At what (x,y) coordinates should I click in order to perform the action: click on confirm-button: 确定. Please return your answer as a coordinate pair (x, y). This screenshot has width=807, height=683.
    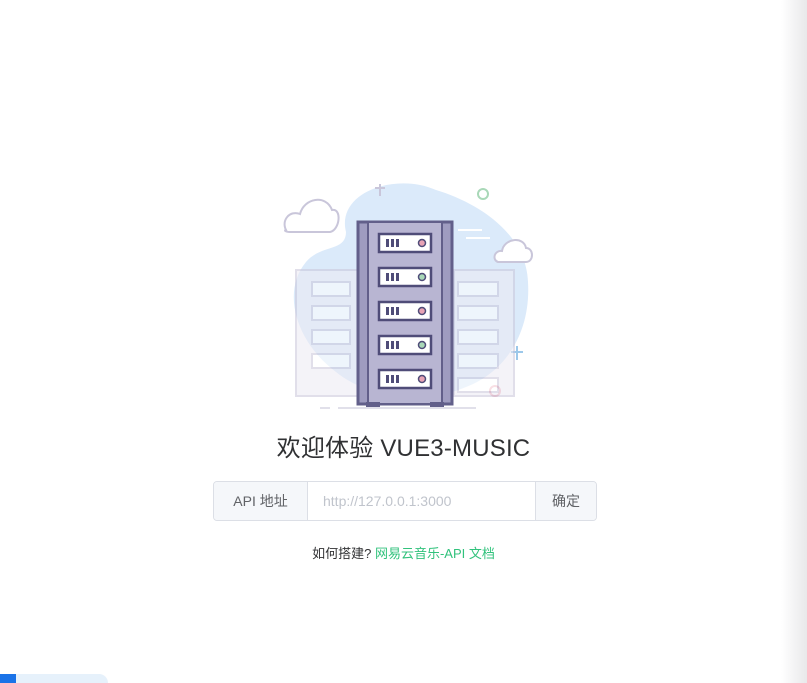
    Looking at the image, I should click on (565, 501).